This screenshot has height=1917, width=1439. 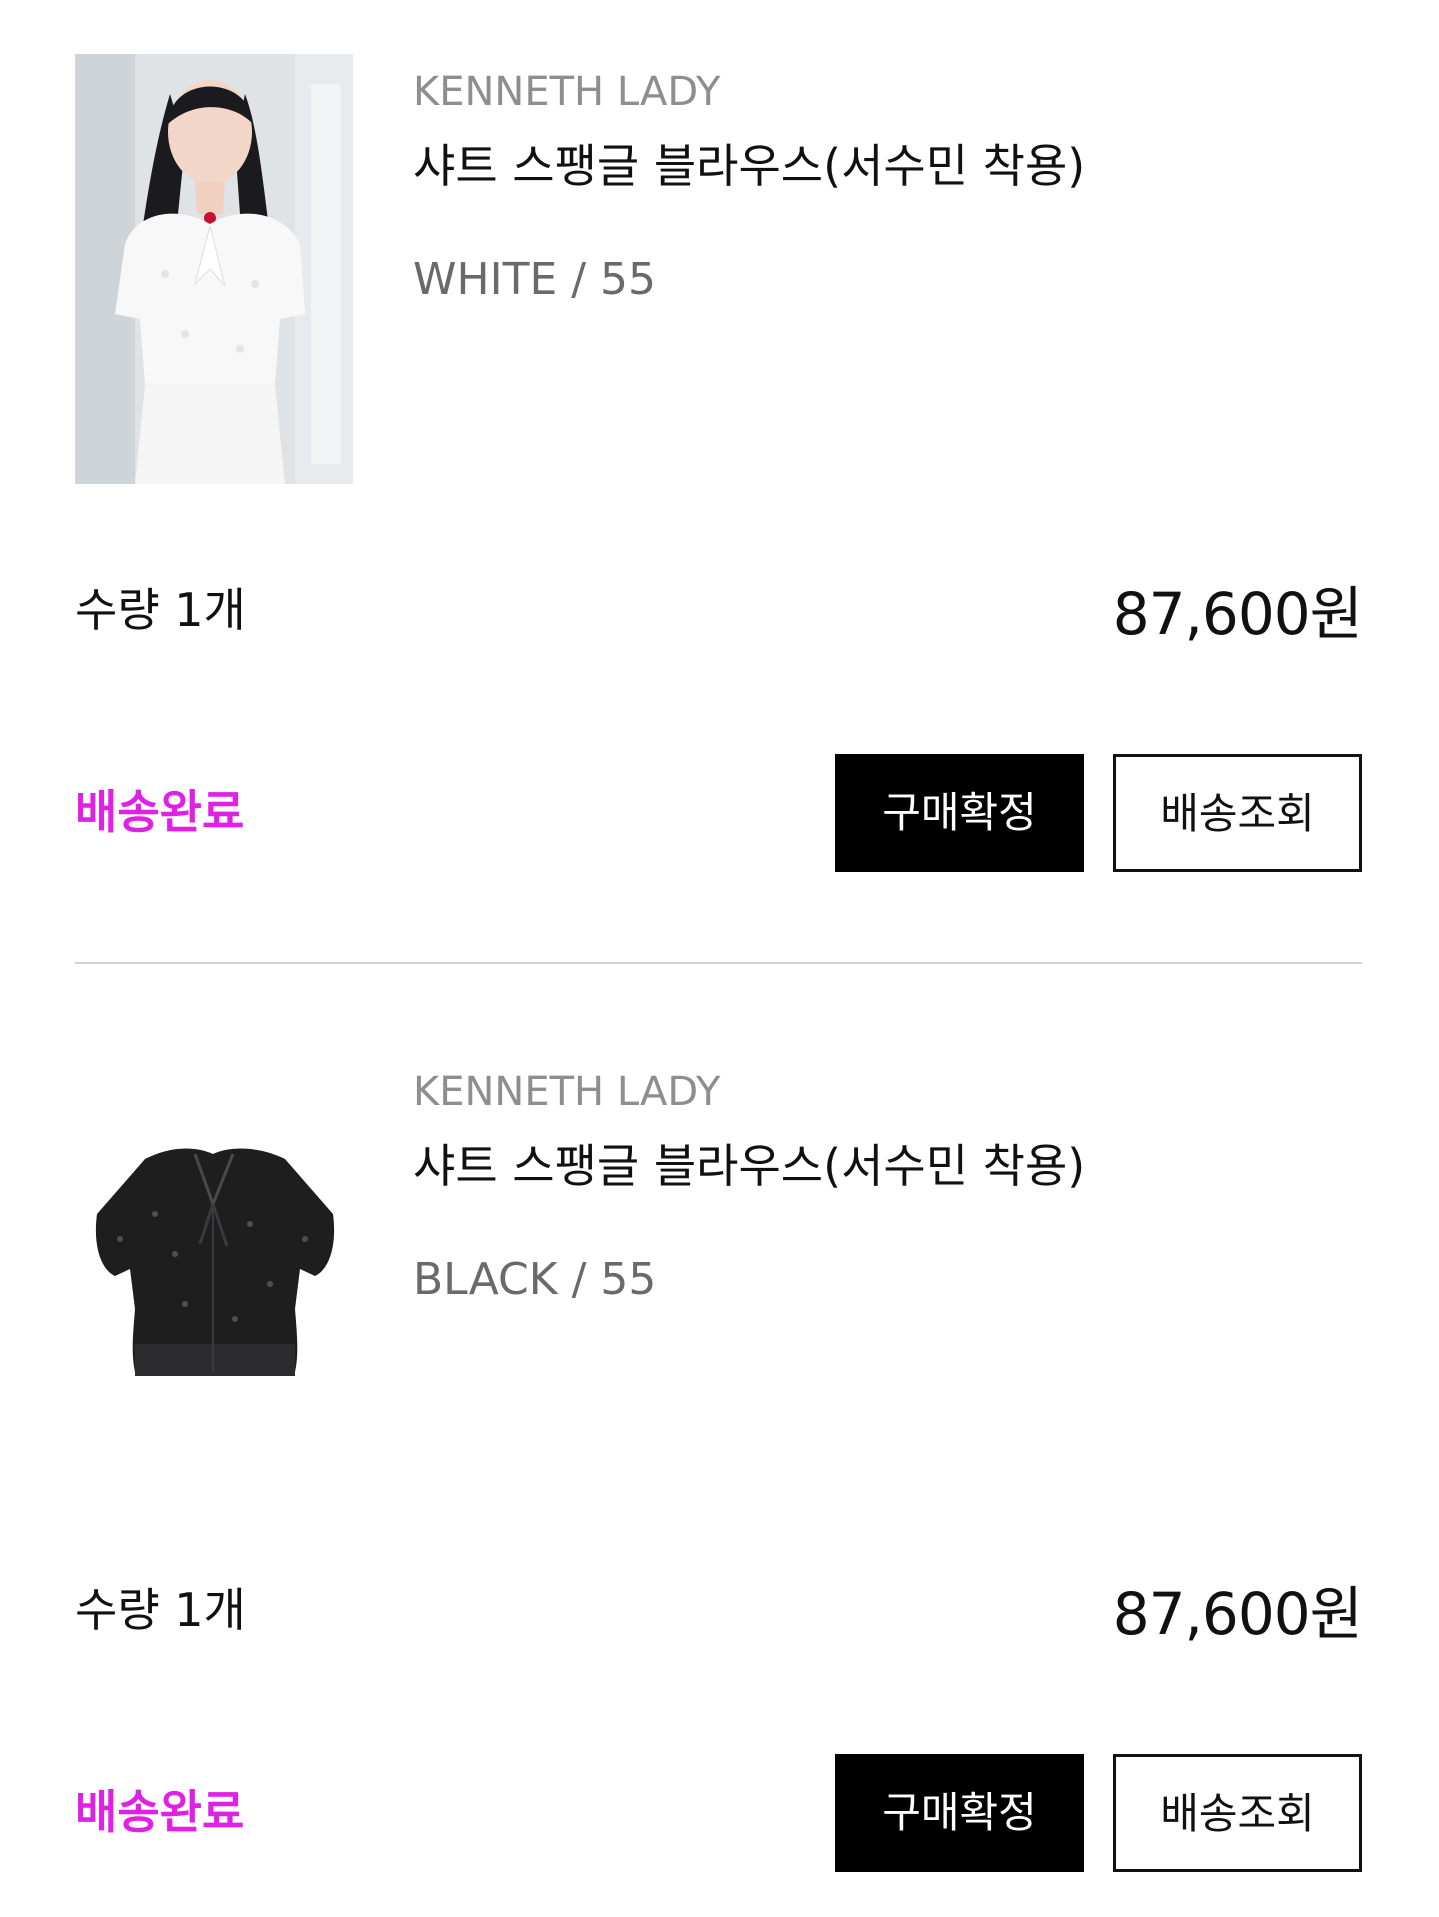 I want to click on product-option: BLACK / 55, so click(x=535, y=1279).